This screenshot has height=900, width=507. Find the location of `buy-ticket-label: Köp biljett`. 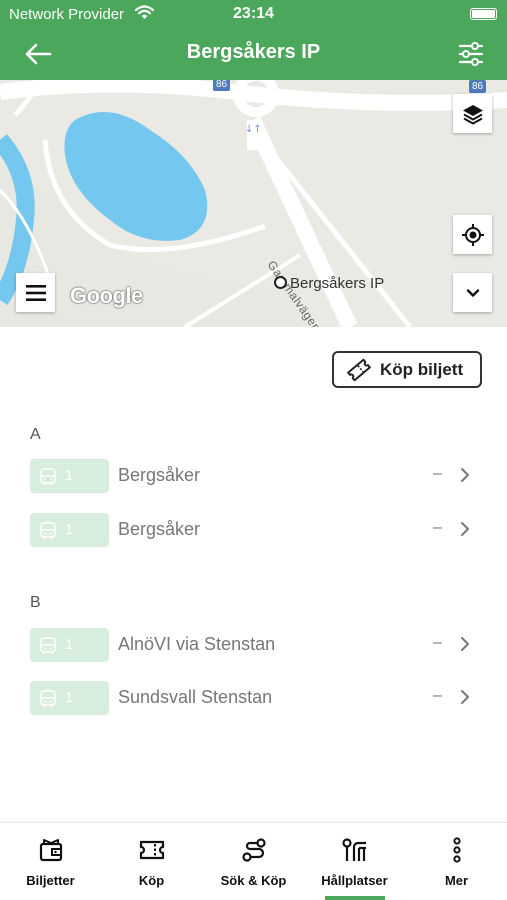

buy-ticket-label: Köp biljett is located at coordinates (422, 369).